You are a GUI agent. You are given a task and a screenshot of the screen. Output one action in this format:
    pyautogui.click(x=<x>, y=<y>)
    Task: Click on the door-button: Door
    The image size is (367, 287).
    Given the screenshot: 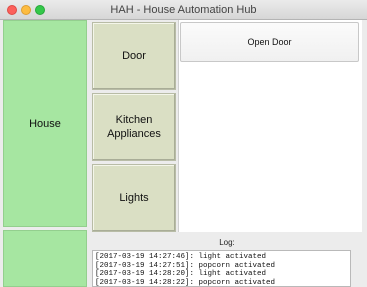 What is the action you would take?
    pyautogui.click(x=134, y=56)
    